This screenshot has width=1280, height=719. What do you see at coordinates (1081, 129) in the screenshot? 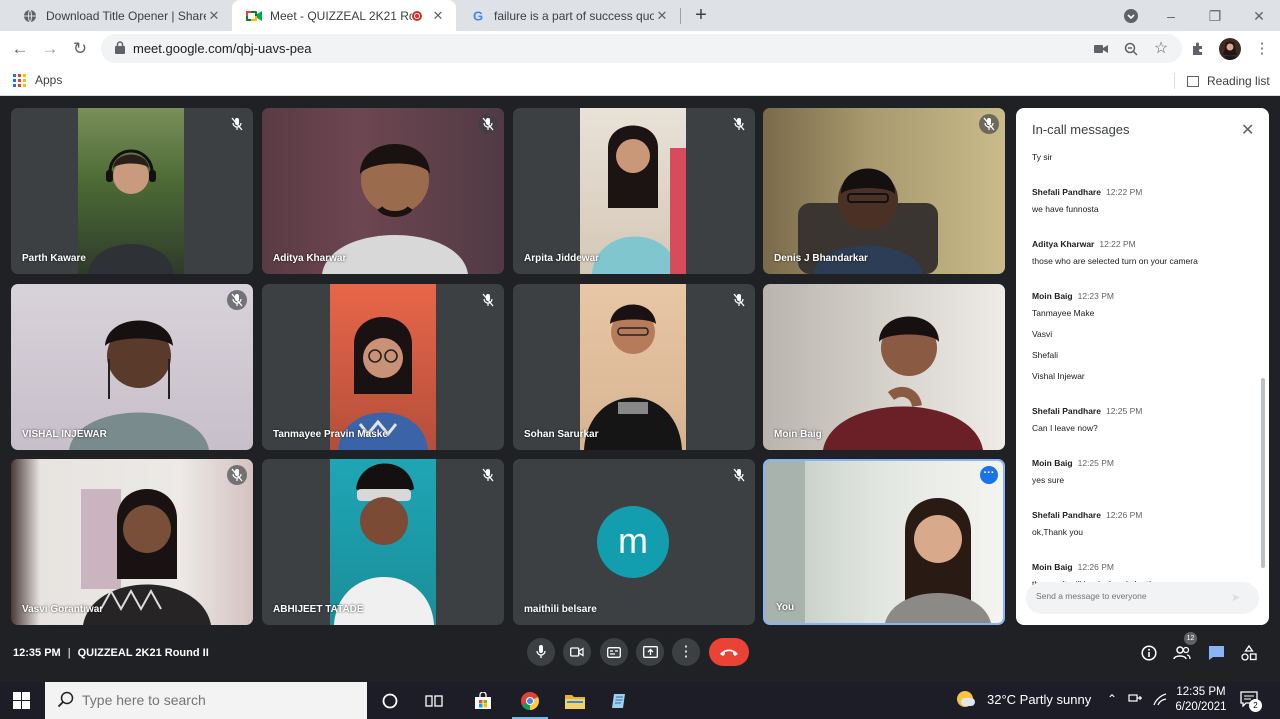
I see `panel-title: In-call messages` at bounding box center [1081, 129].